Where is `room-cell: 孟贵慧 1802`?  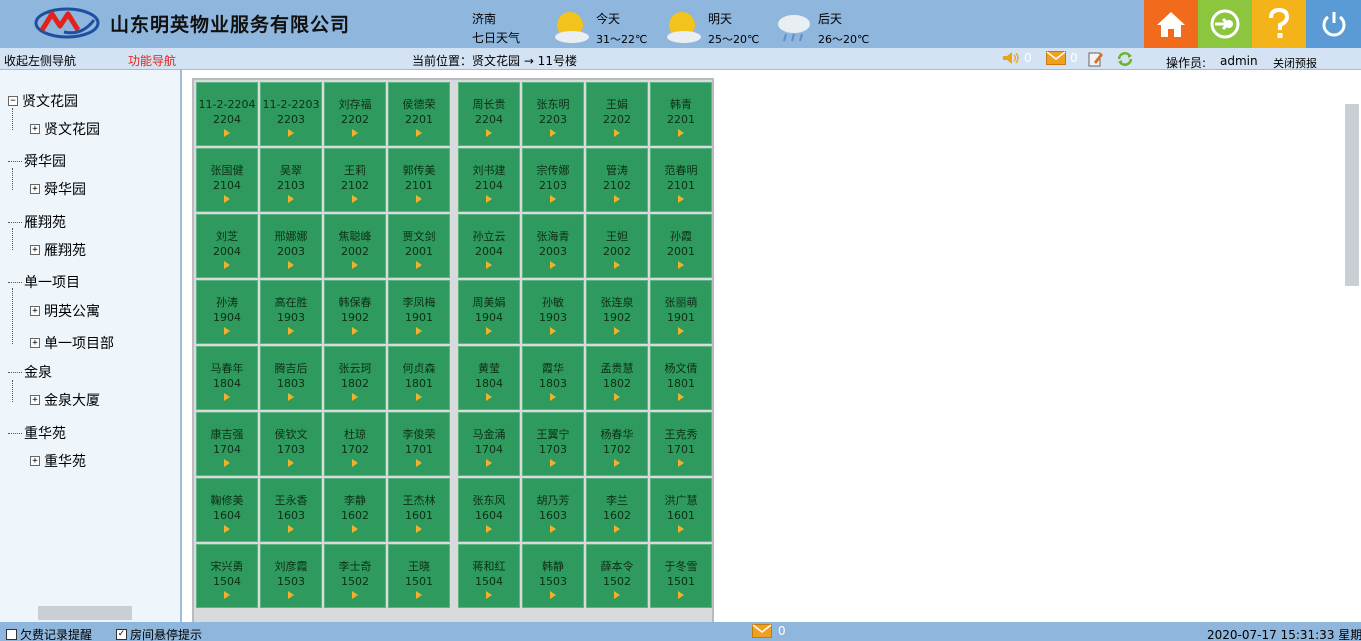
room-cell: 孟贵慧 1802 is located at coordinates (617, 378).